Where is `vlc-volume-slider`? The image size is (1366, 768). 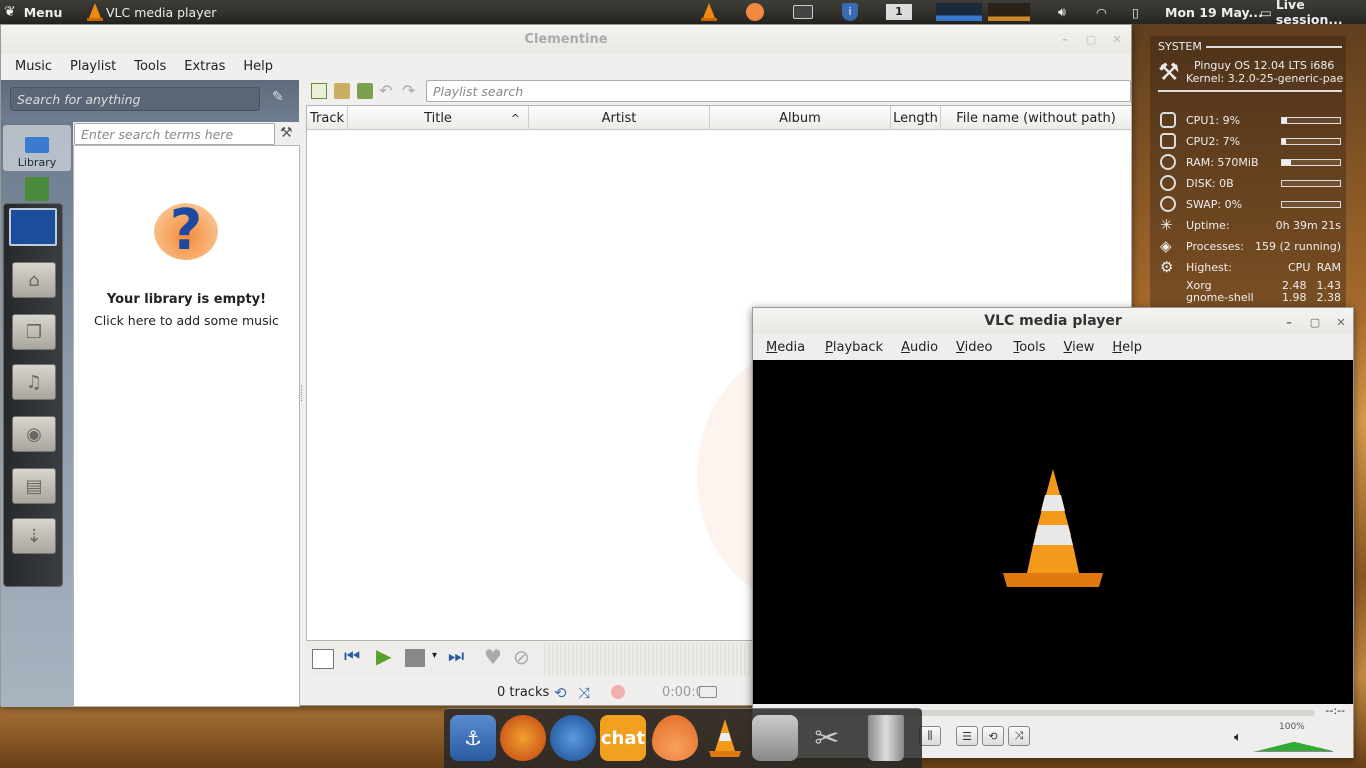
vlc-volume-slider is located at coordinates (1293, 742).